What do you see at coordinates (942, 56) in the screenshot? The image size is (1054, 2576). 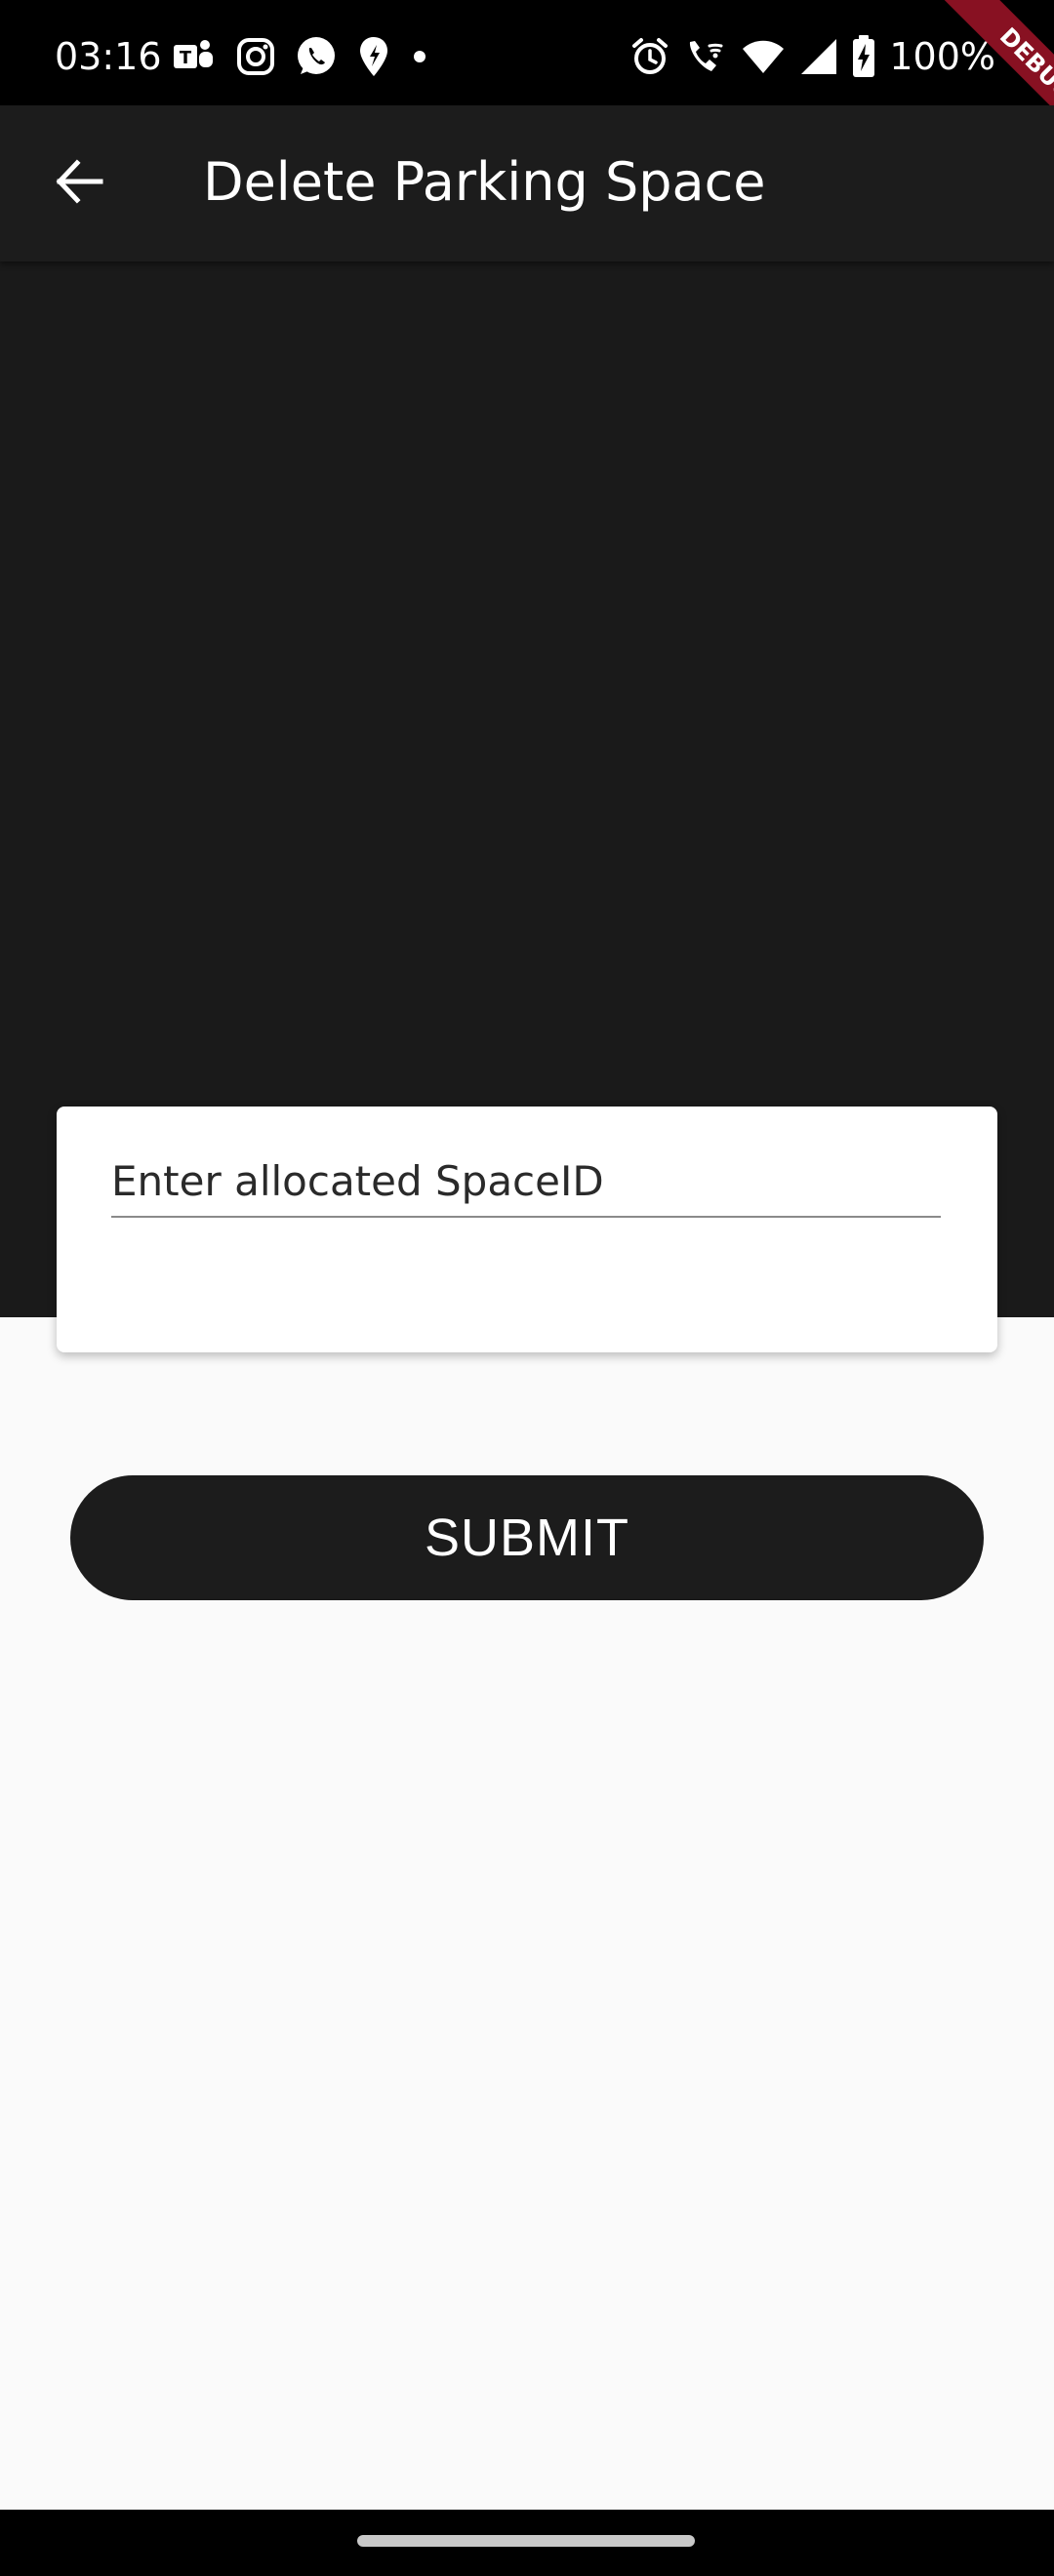 I see `battery-percent: 100%` at bounding box center [942, 56].